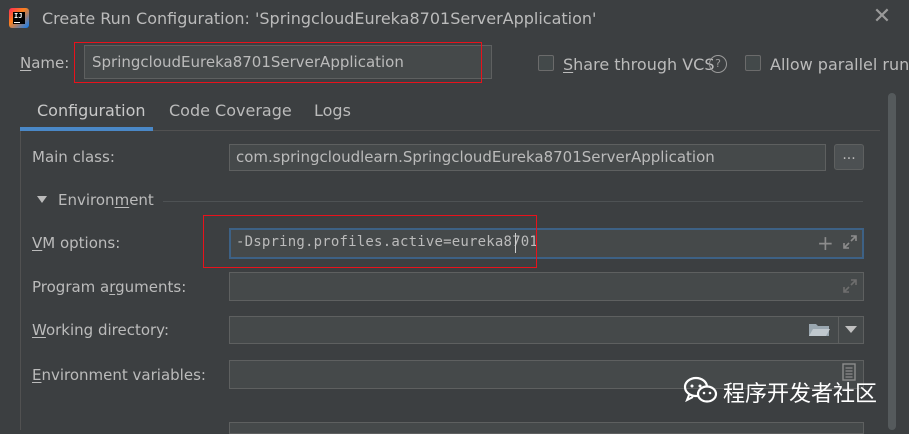 Image resolution: width=909 pixels, height=434 pixels. I want to click on vm-options-label: VM options:, so click(76, 243).